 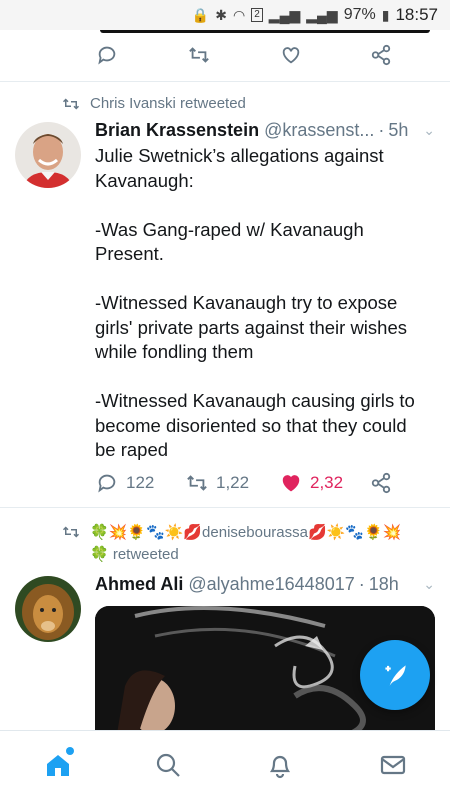 I want to click on like-button: 2,32, so click(x=311, y=483).